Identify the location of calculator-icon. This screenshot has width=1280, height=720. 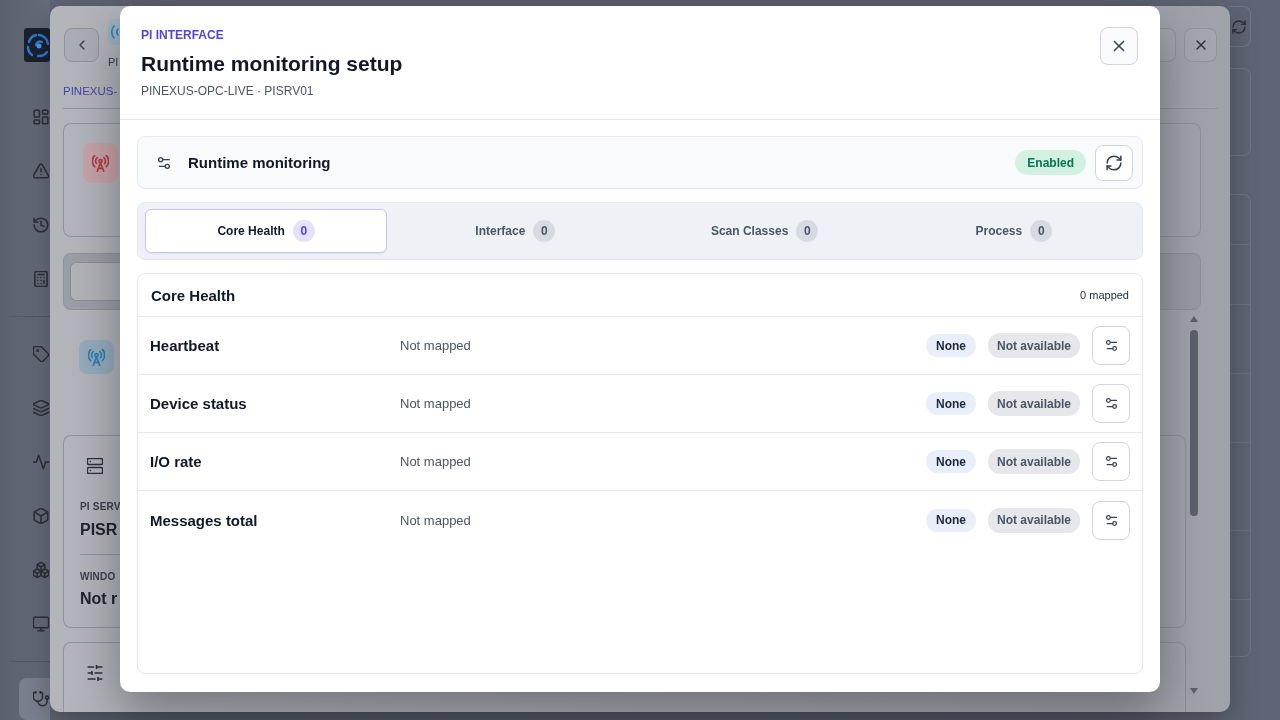
(41, 279).